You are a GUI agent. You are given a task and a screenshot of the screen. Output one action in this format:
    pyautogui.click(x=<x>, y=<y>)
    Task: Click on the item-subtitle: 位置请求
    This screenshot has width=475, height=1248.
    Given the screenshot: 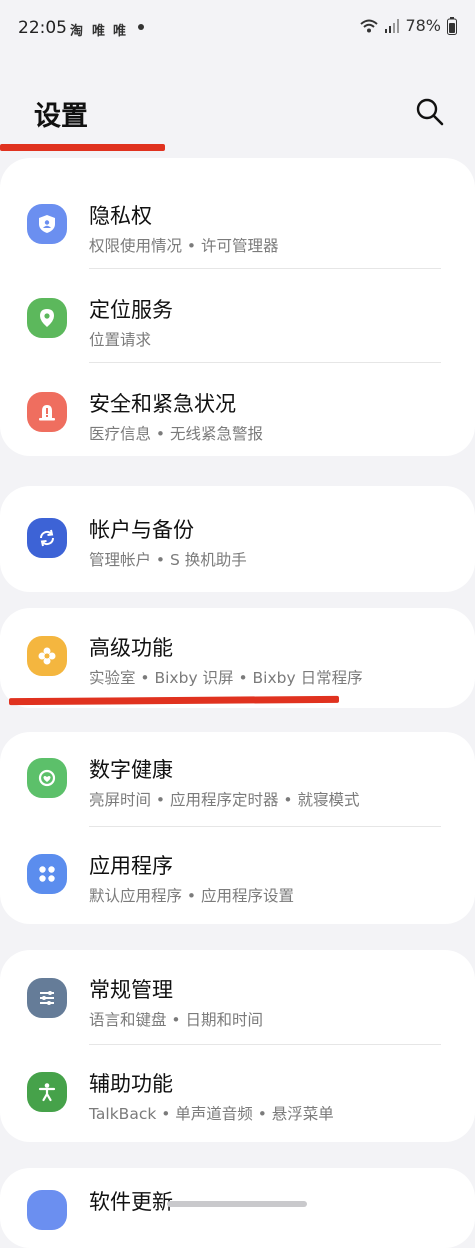 What is the action you would take?
    pyautogui.click(x=120, y=340)
    